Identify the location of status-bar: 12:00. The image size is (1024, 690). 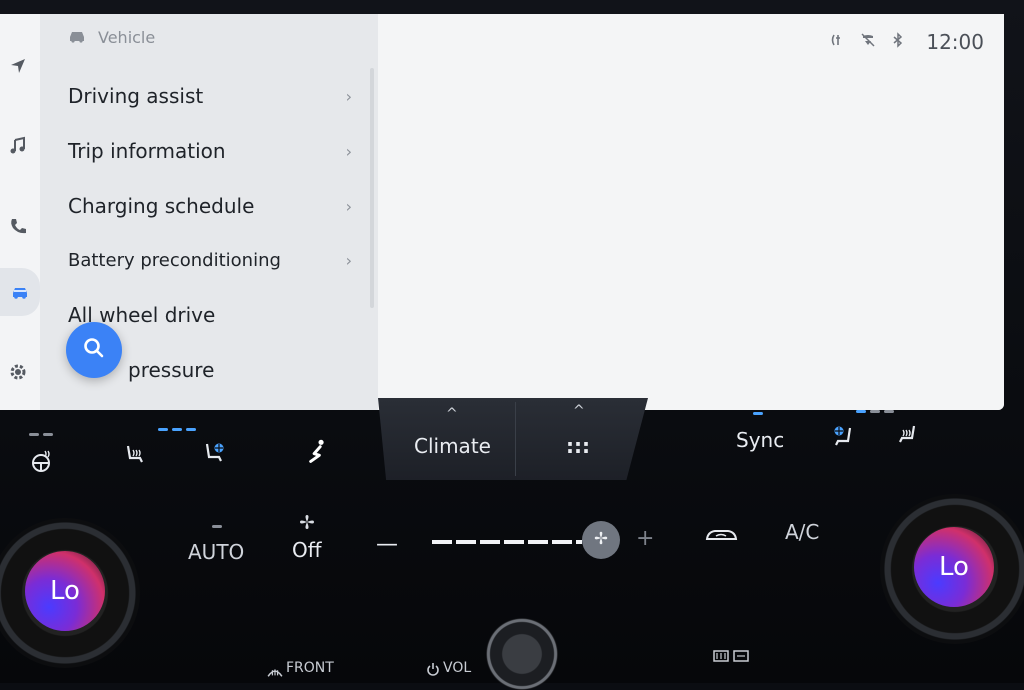
(907, 42).